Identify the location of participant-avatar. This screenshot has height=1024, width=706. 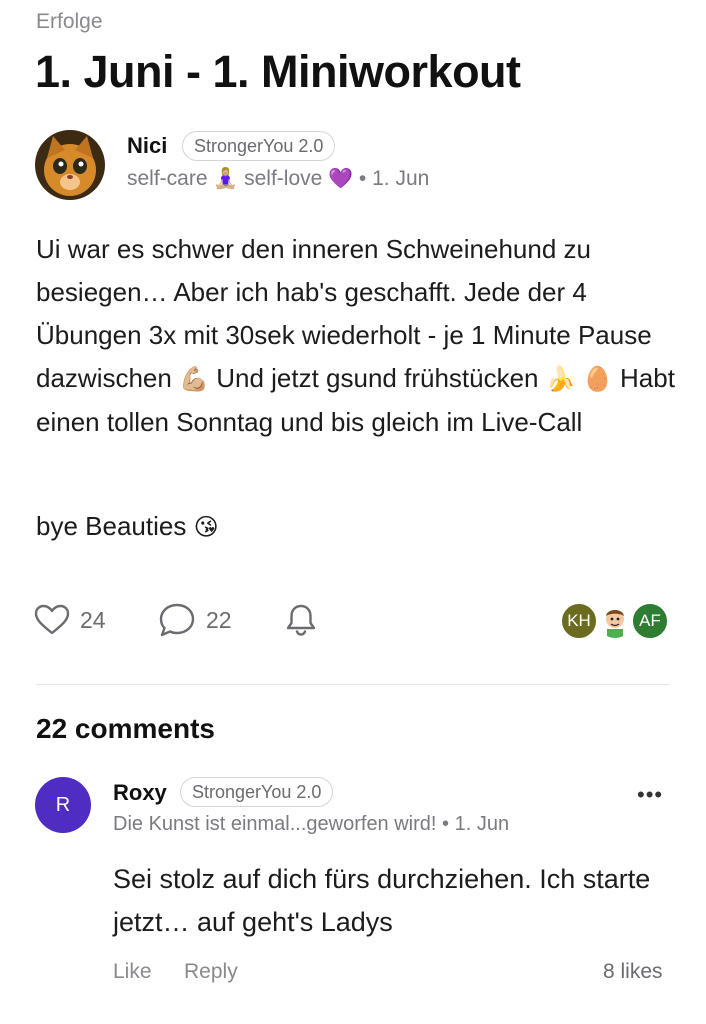
(615, 621).